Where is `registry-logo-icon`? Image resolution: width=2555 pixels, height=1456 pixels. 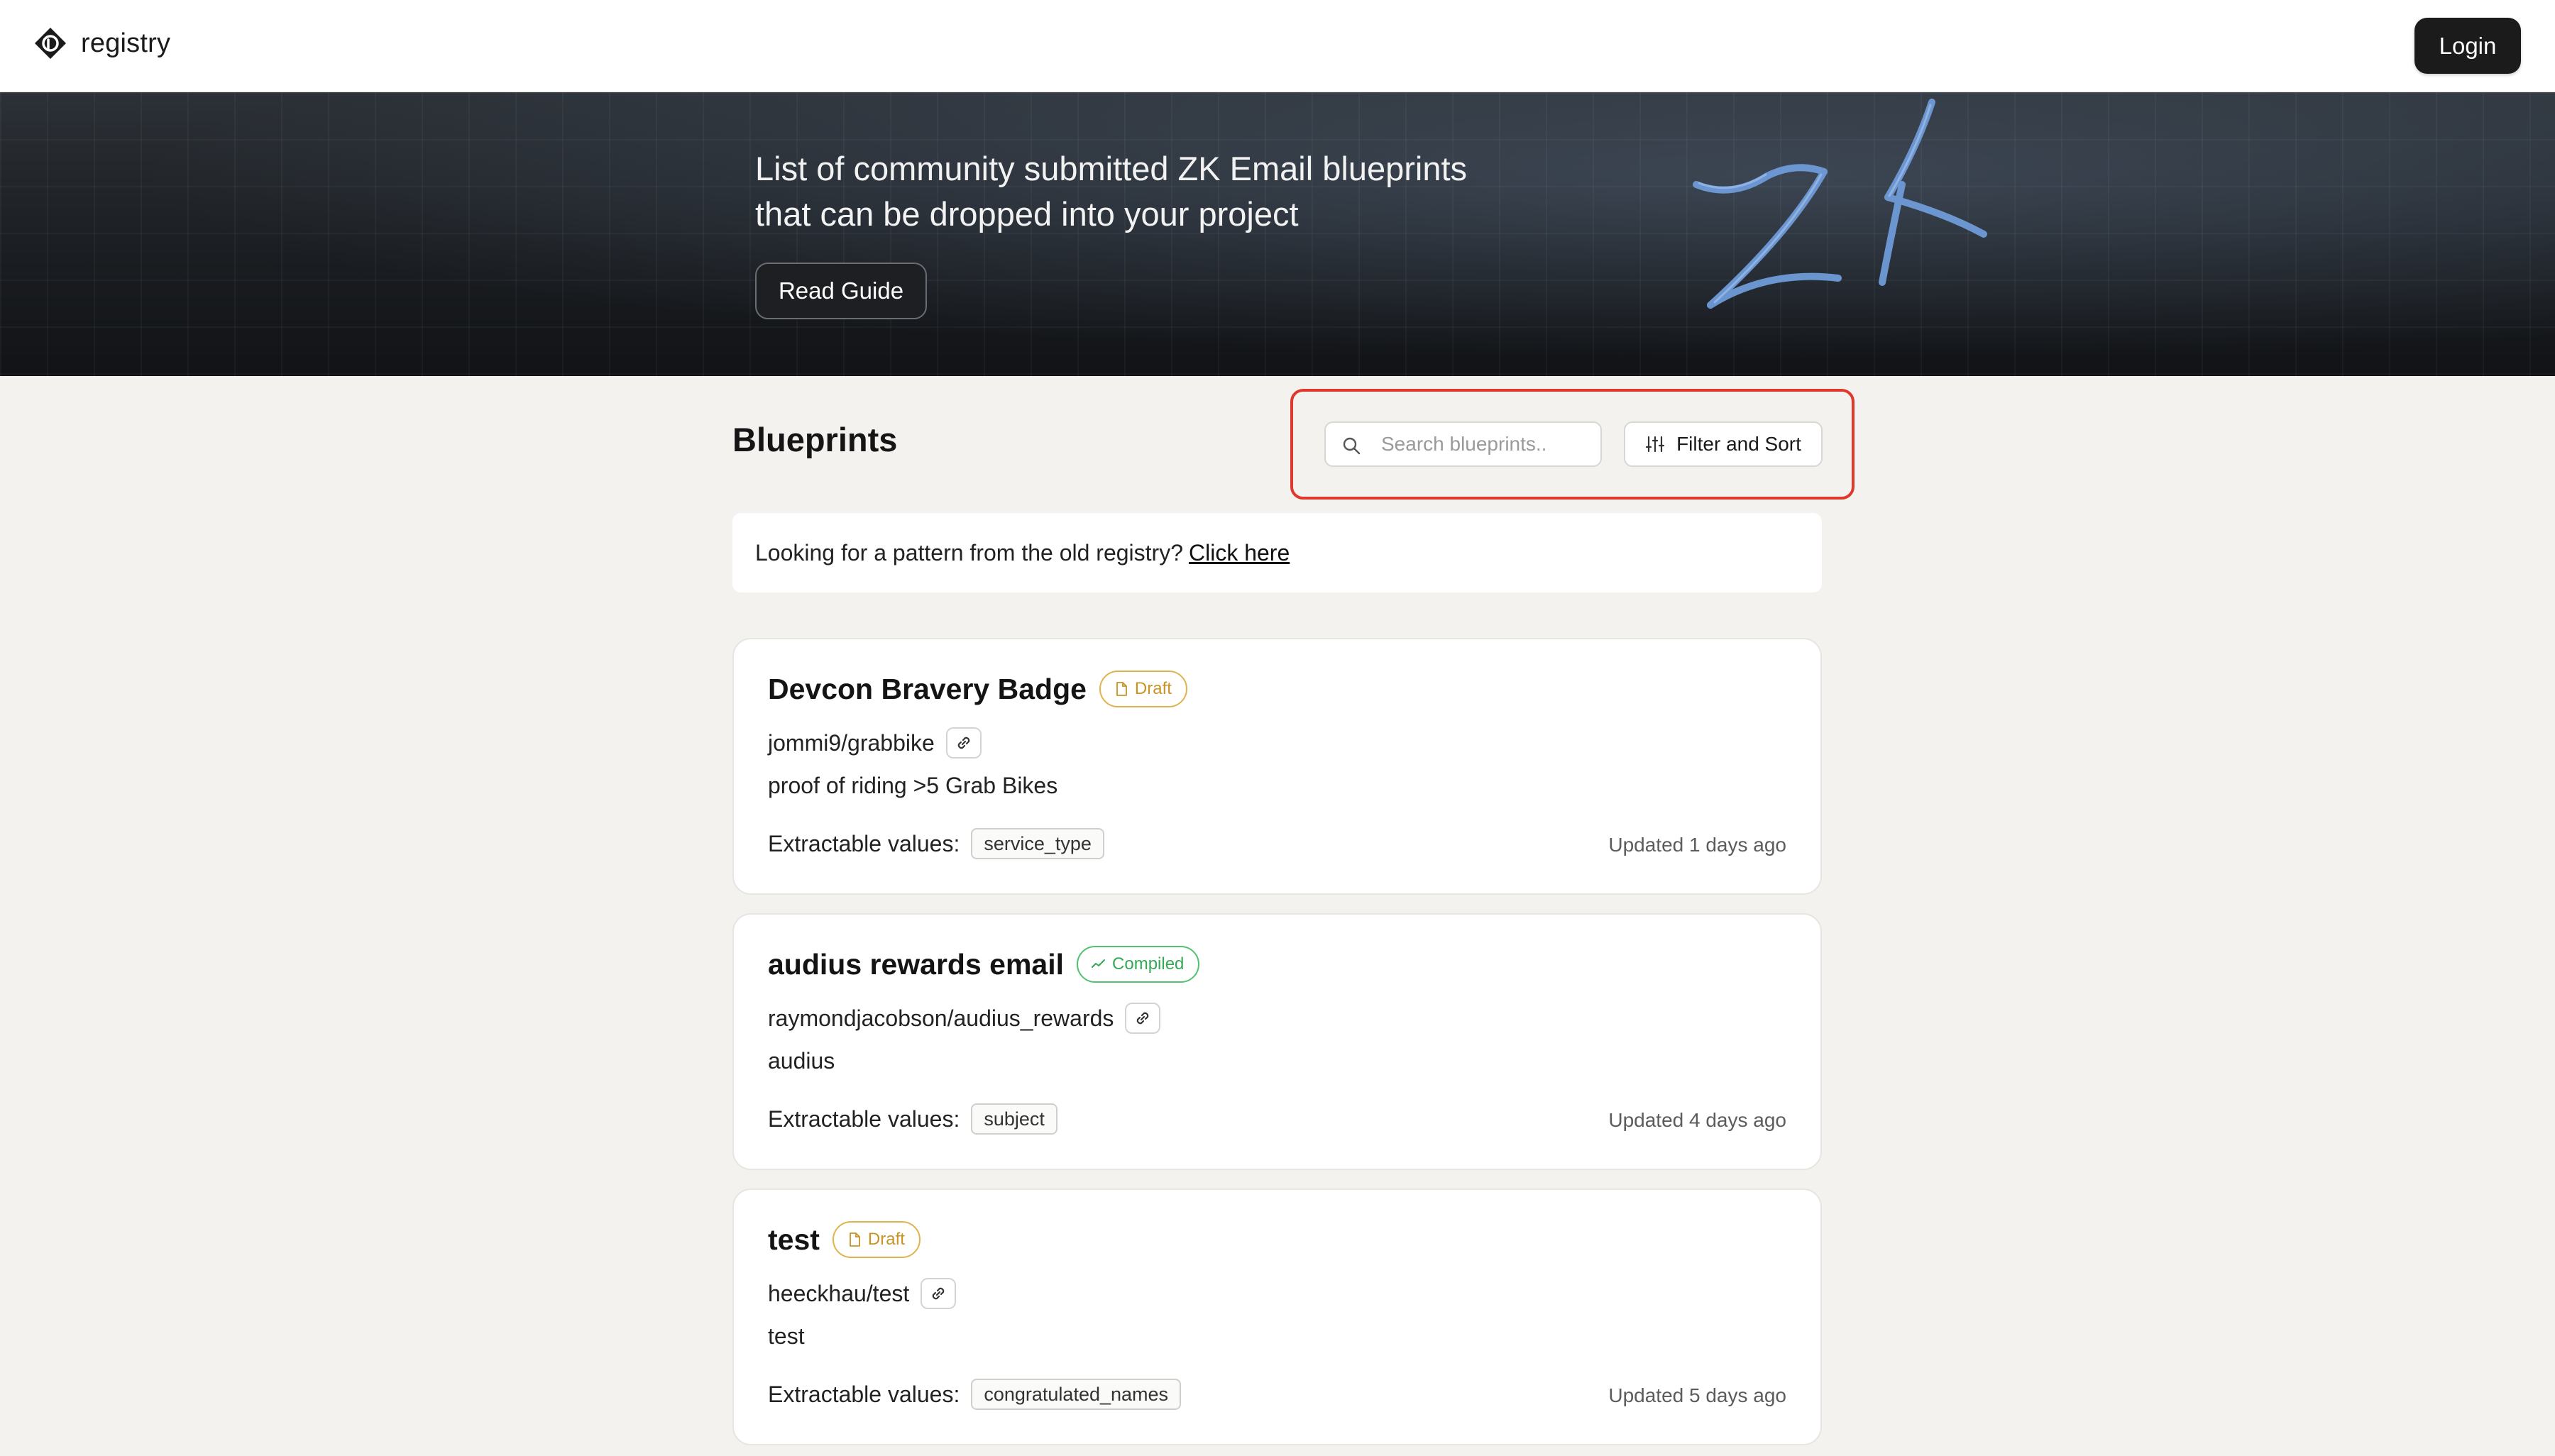 registry-logo-icon is located at coordinates (50, 43).